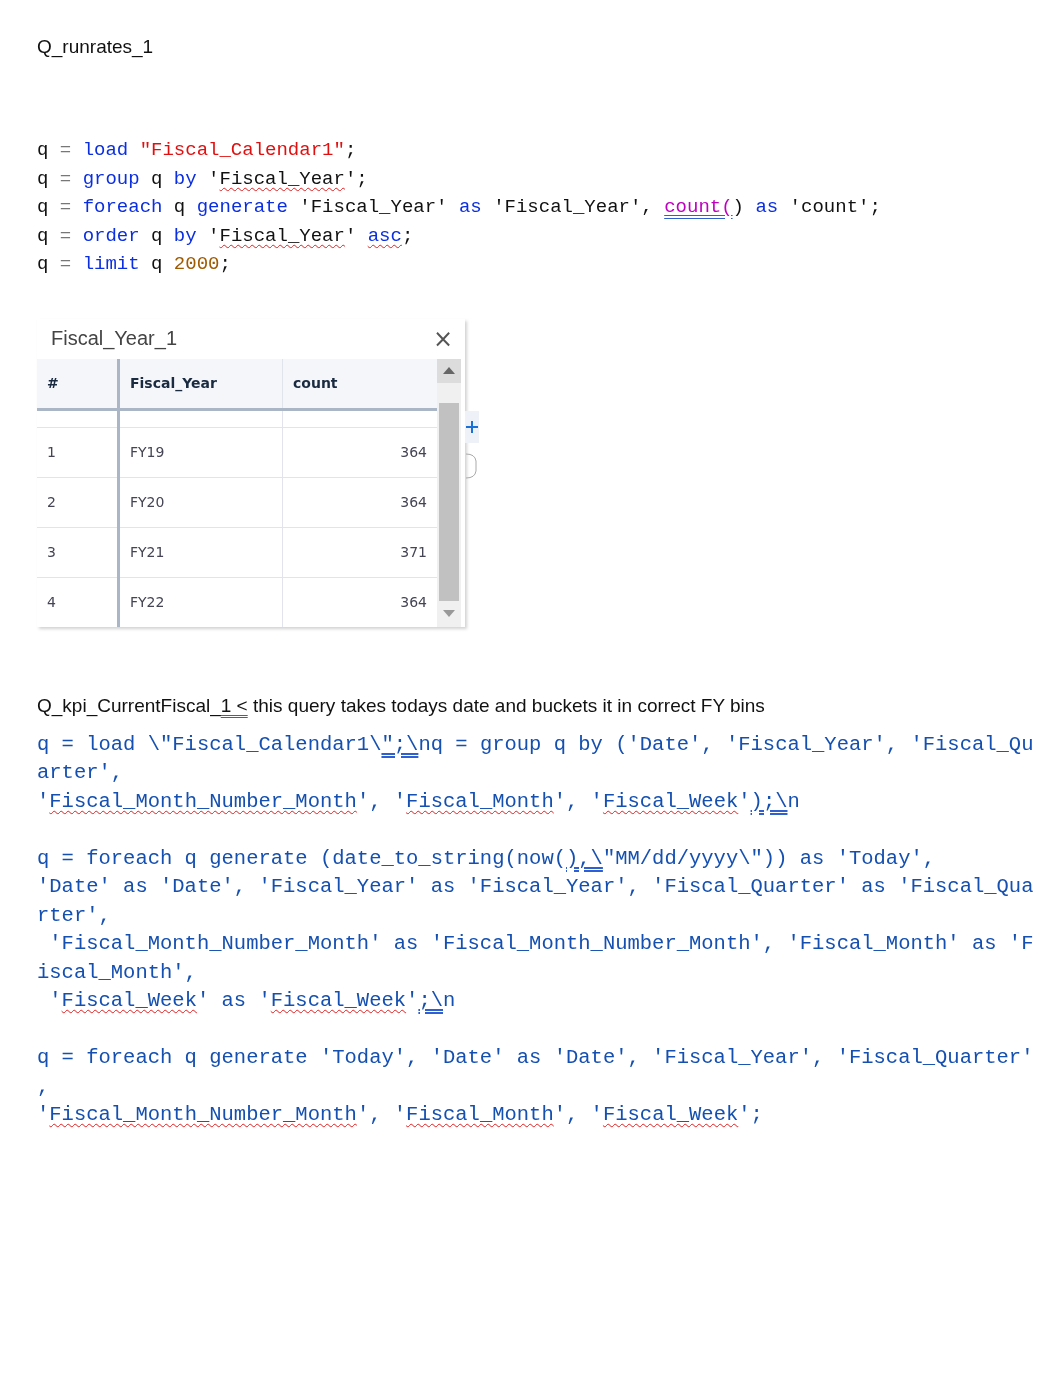  What do you see at coordinates (197, 150) in the screenshot?
I see `code-line: q = load "Fiscal_Calendar1";` at bounding box center [197, 150].